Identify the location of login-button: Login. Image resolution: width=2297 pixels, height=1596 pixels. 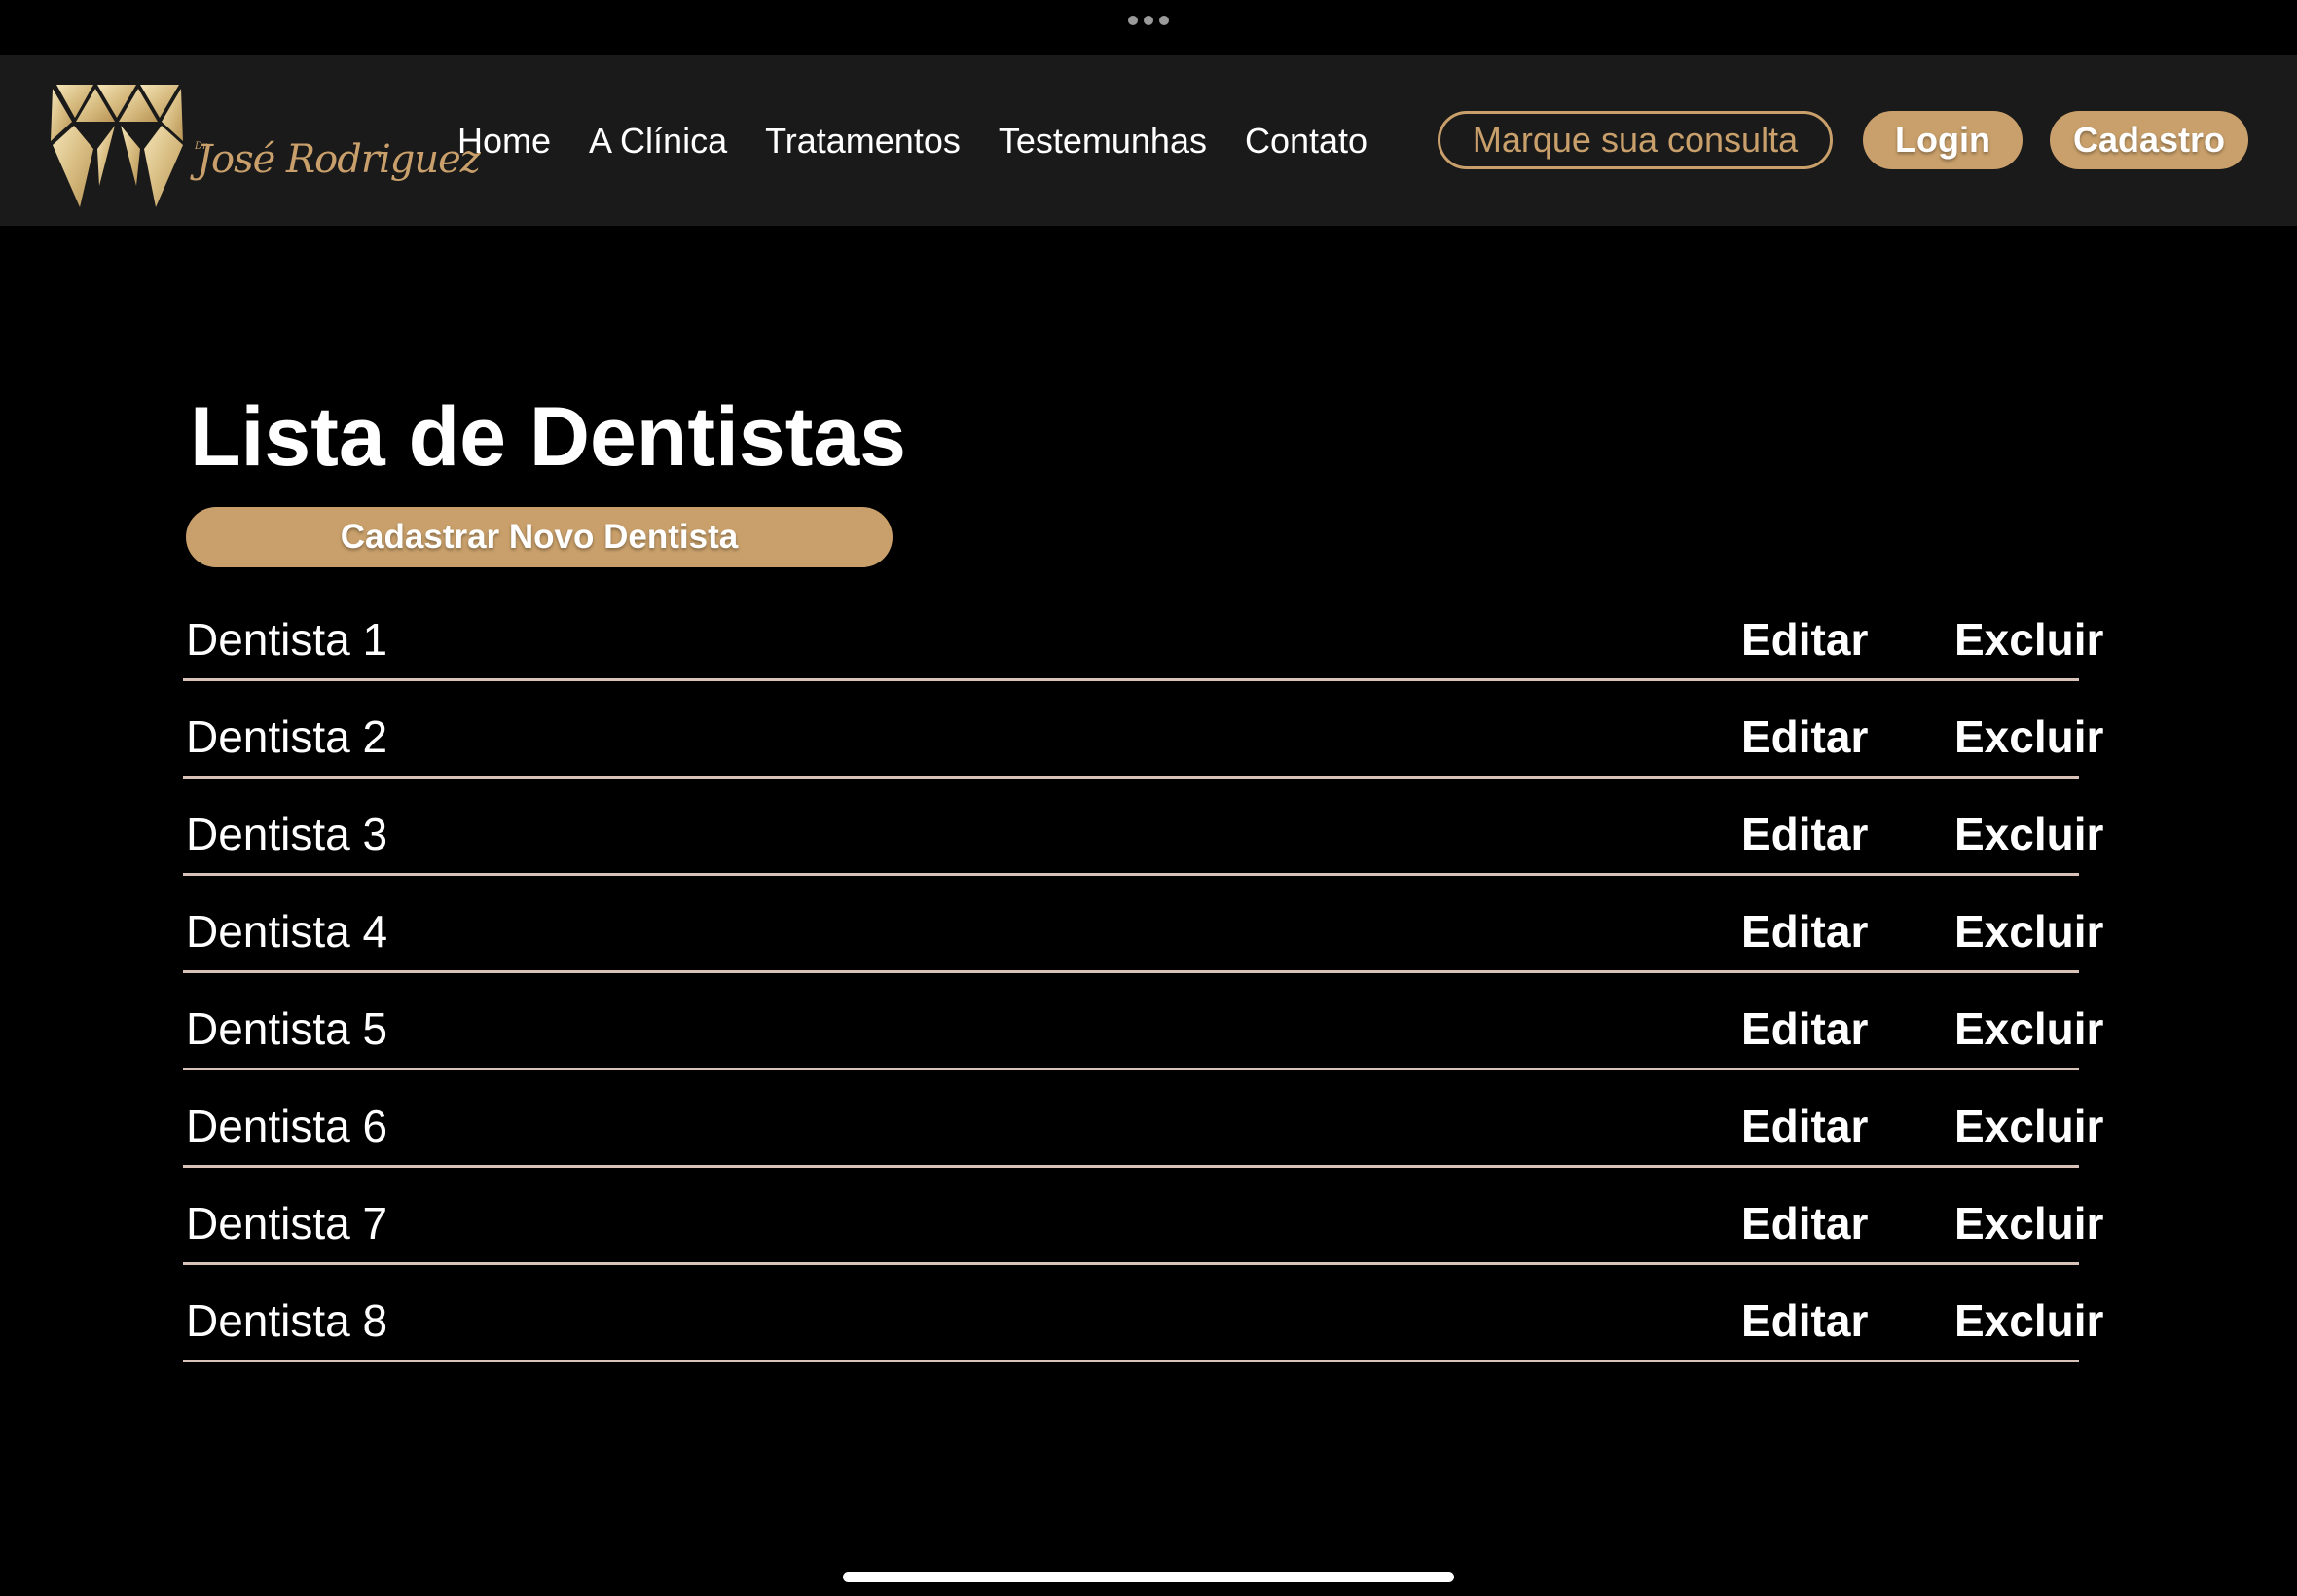
(1943, 140).